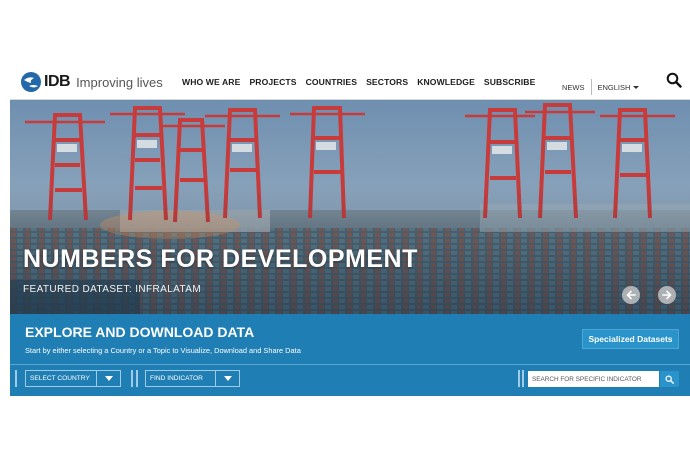 The image size is (690, 460). Describe the element at coordinates (593, 379) in the screenshot. I see `indicator-search-input: SEARCH FOR SPECIFIC INDICATOR` at that location.